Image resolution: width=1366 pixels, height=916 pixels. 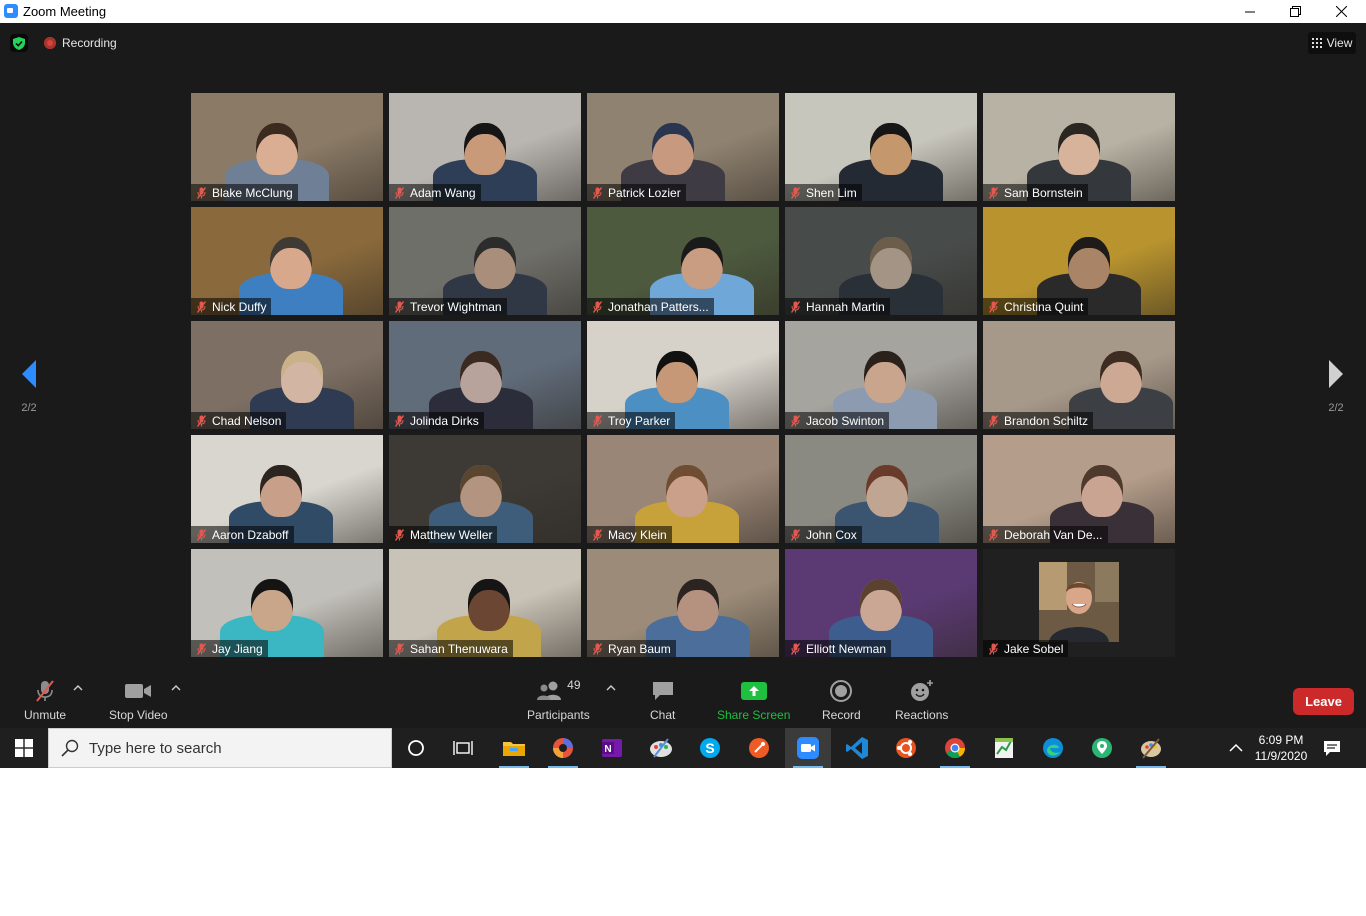 What do you see at coordinates (1250, 11) in the screenshot?
I see `minimize-button` at bounding box center [1250, 11].